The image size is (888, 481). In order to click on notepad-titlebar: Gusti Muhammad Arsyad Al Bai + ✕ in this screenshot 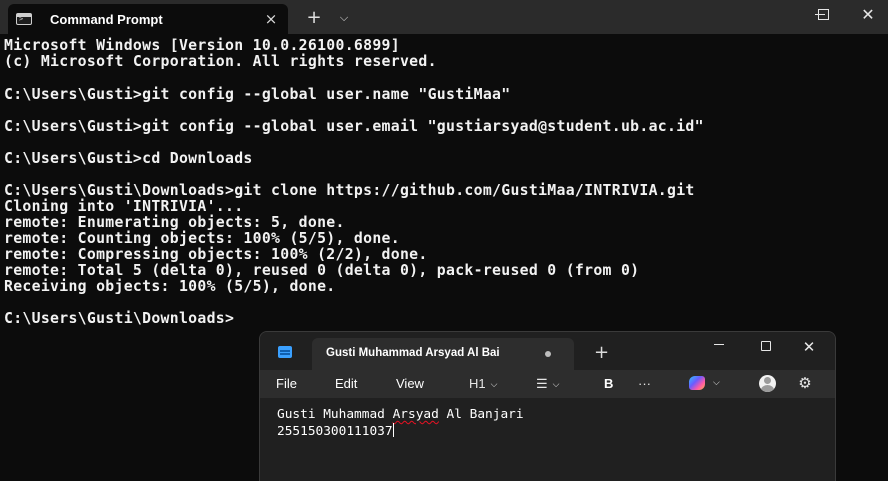, I will do `click(547, 351)`.